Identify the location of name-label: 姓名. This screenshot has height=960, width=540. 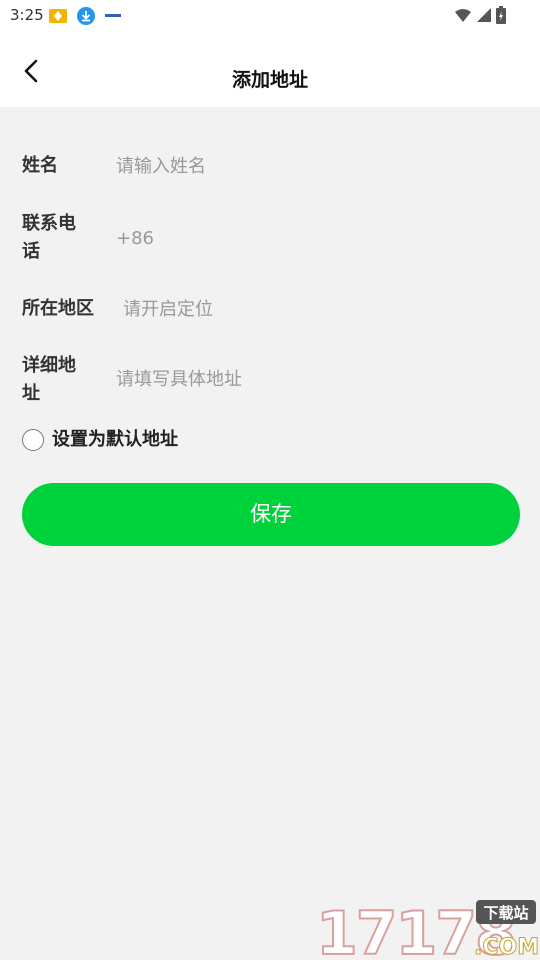
(40, 165).